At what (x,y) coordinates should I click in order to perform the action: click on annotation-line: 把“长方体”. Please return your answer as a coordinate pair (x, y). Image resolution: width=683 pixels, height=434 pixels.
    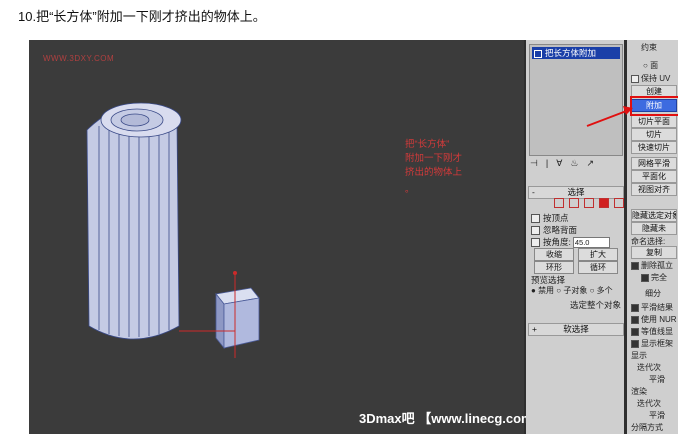
    Looking at the image, I should click on (427, 144).